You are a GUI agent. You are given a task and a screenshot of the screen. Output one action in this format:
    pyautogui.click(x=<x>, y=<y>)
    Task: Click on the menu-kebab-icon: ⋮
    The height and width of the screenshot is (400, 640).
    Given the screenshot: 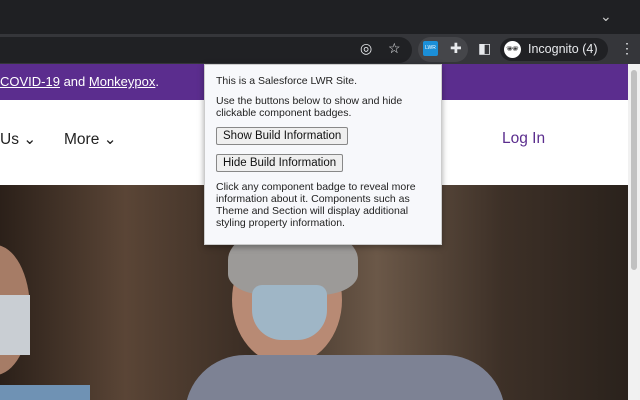 What is the action you would take?
    pyautogui.click(x=627, y=48)
    